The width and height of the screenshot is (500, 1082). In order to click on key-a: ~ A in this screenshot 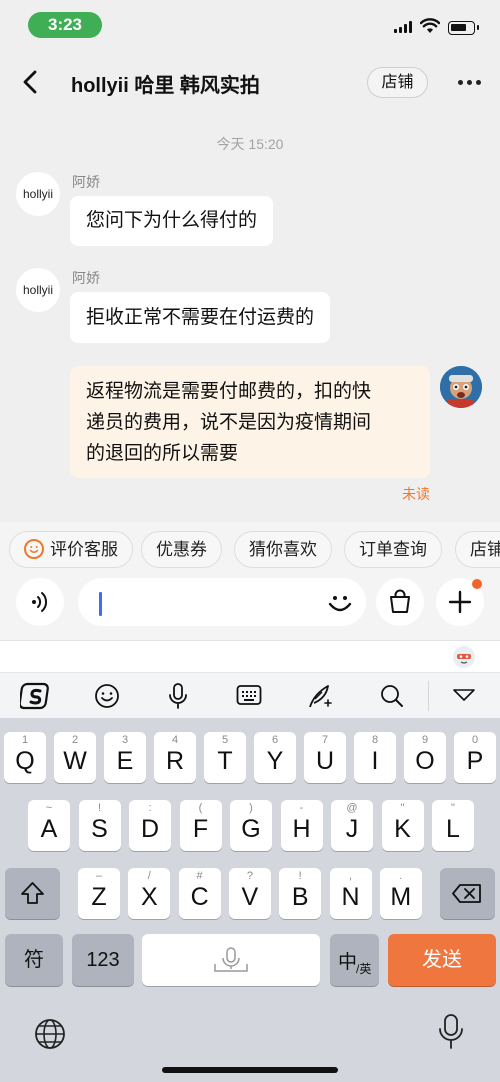, I will do `click(49, 825)`.